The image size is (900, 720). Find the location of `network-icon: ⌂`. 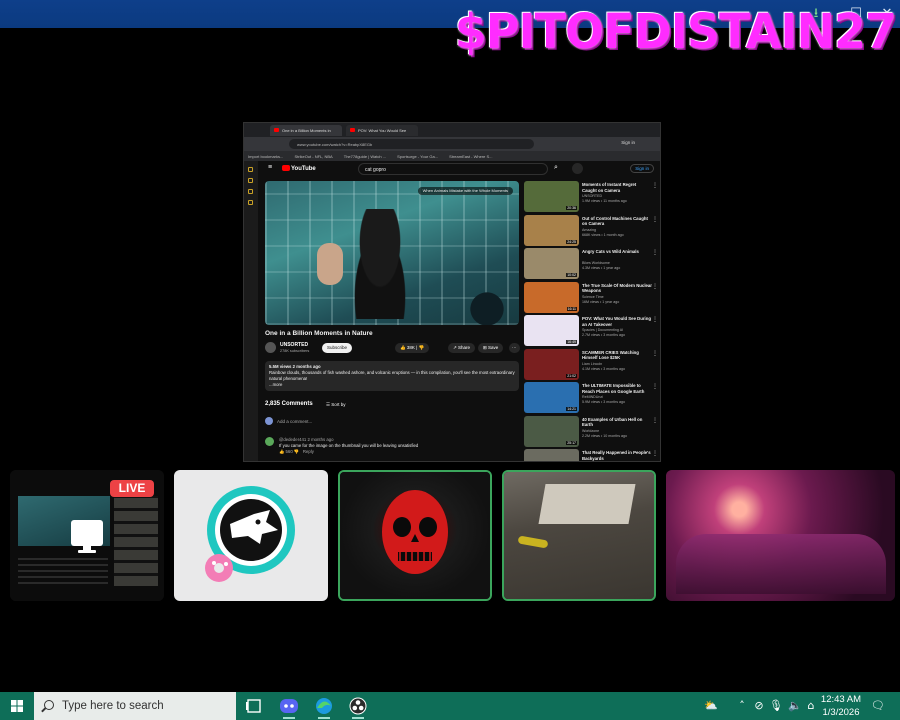

network-icon: ⌂ is located at coordinates (811, 706).